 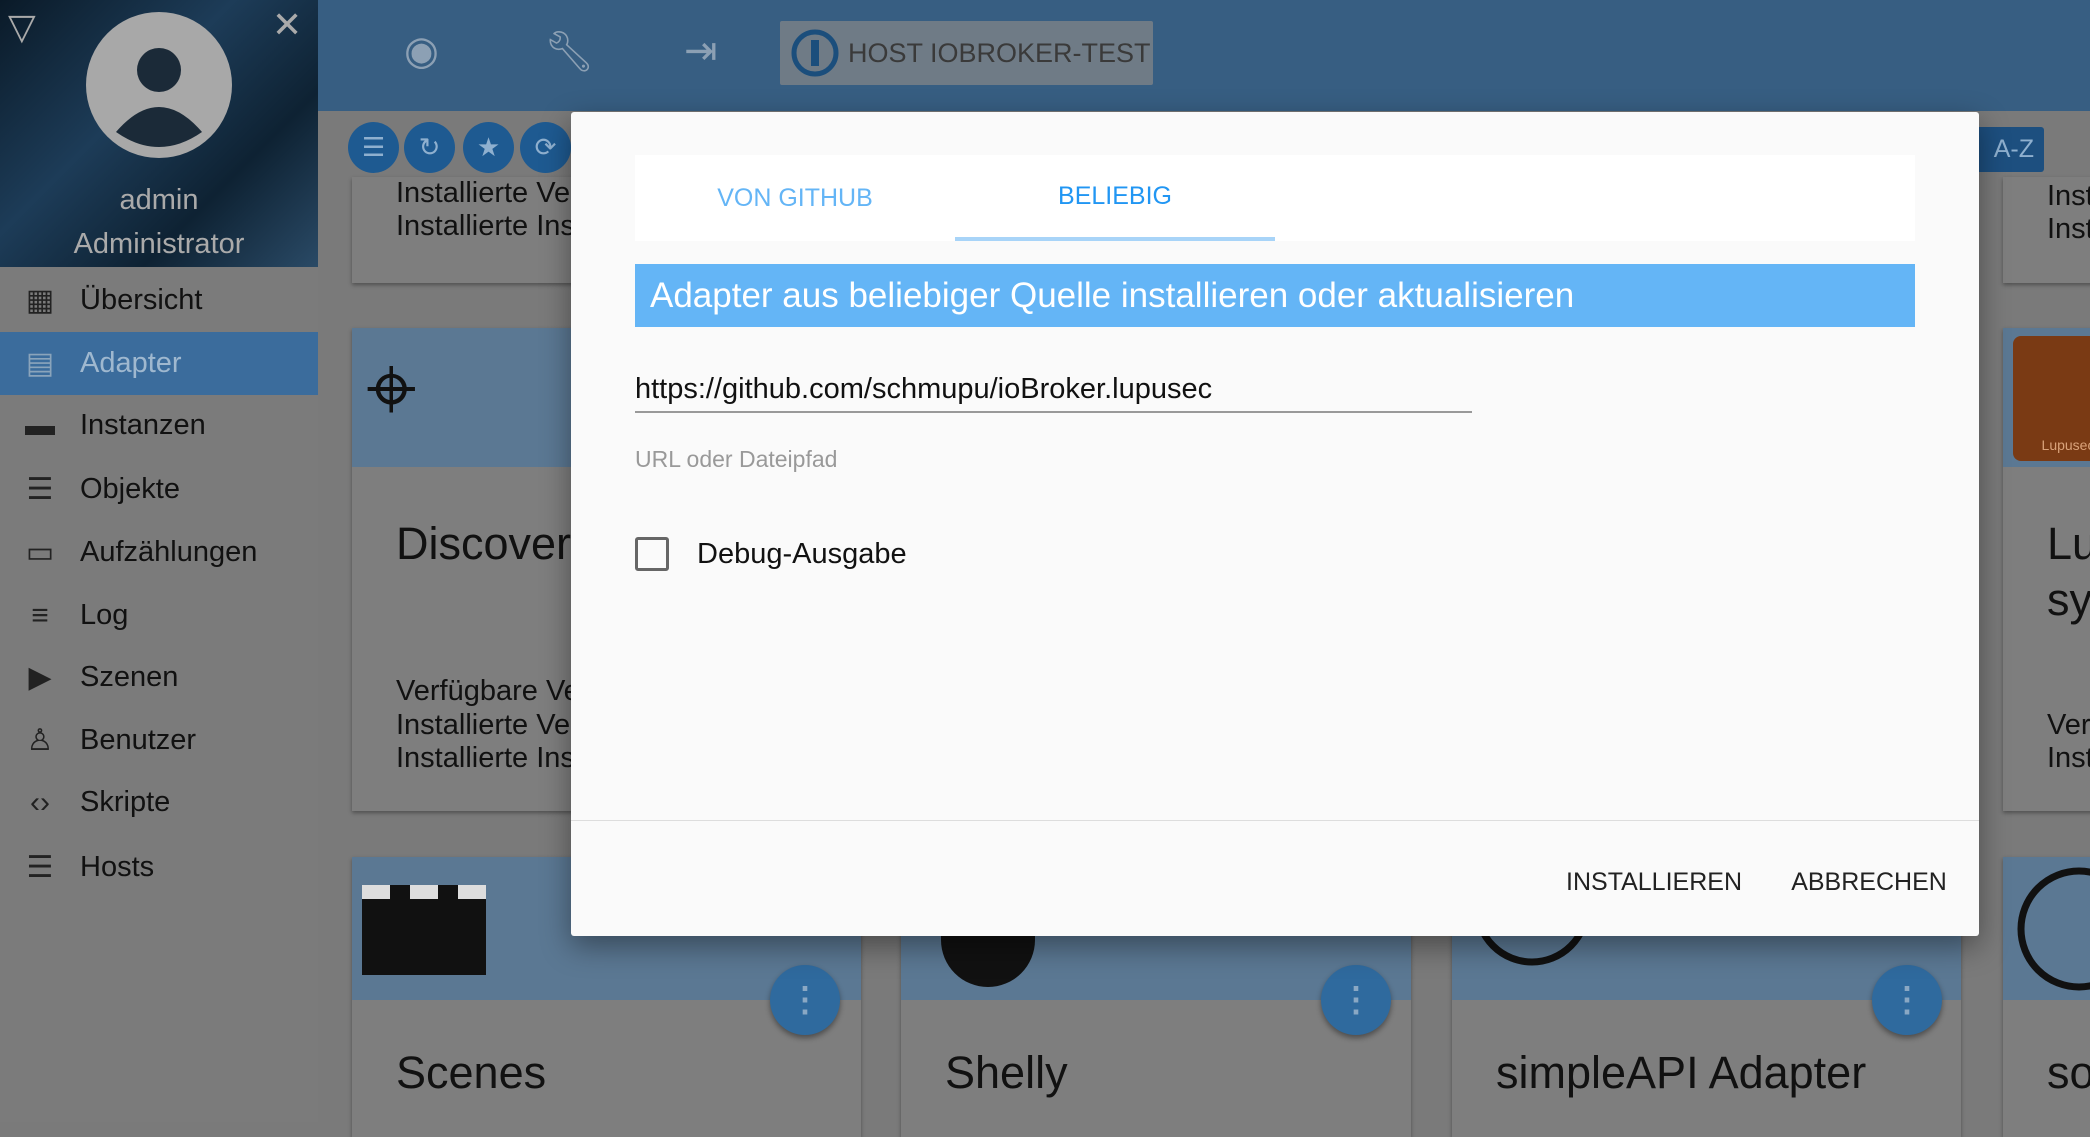 What do you see at coordinates (802, 554) in the screenshot?
I see `debug-label: Debug-Ausgabe` at bounding box center [802, 554].